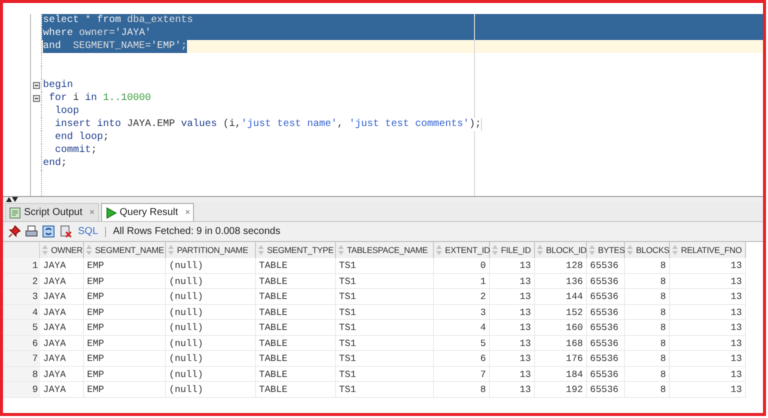 This screenshot has width=768, height=418. I want to click on code-text: insert into JAYA.EMP values (i,'just test name', 'just test comments');, so click(268, 124).